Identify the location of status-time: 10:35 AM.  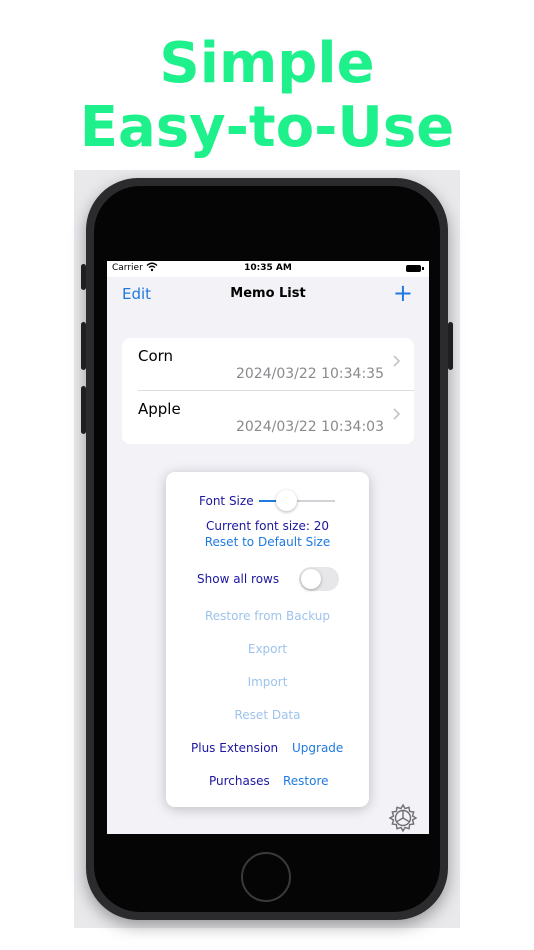
(268, 268).